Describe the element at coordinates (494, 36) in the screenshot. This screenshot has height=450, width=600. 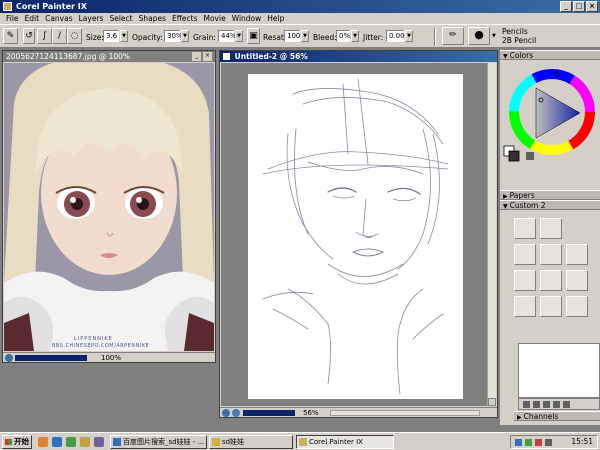
I see `brush-dropdown-arrow: ▼` at that location.